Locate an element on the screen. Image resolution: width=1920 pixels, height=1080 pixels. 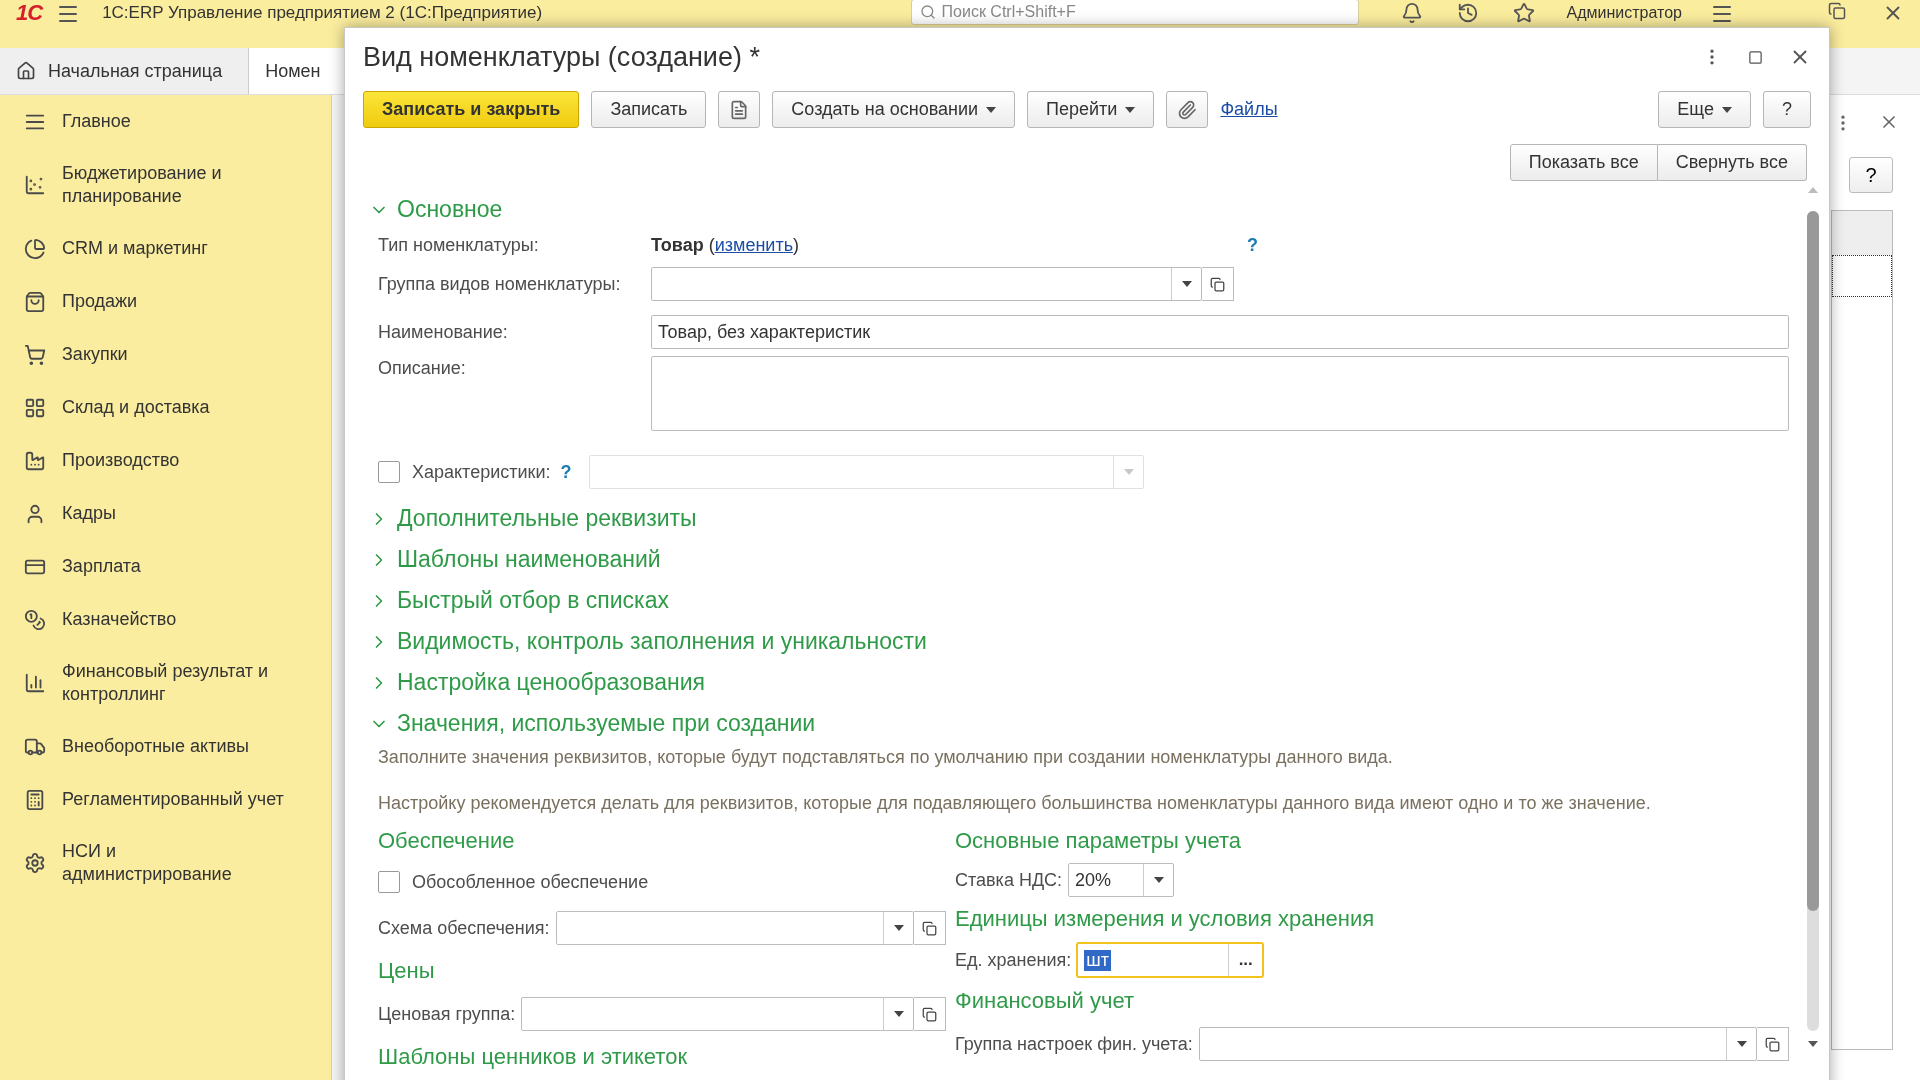
sidebar-item: Внеоборотные активы is located at coordinates (165, 746).